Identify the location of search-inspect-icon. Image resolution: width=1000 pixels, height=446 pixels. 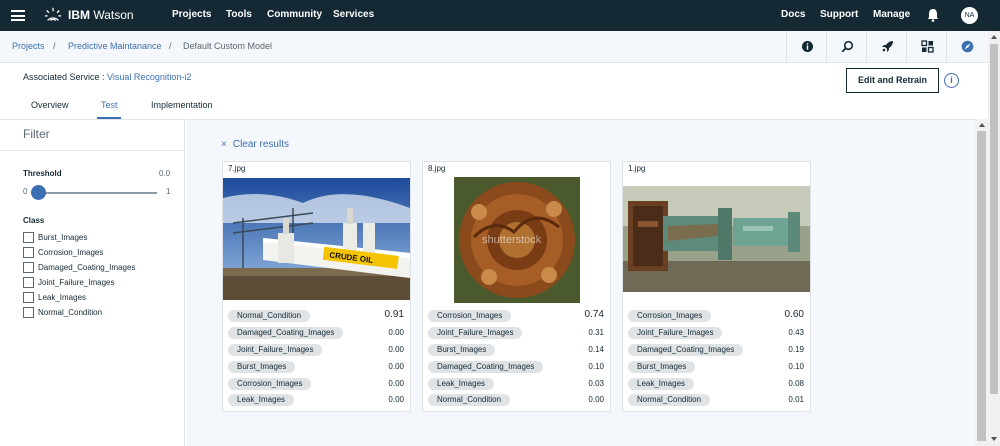
(847, 46).